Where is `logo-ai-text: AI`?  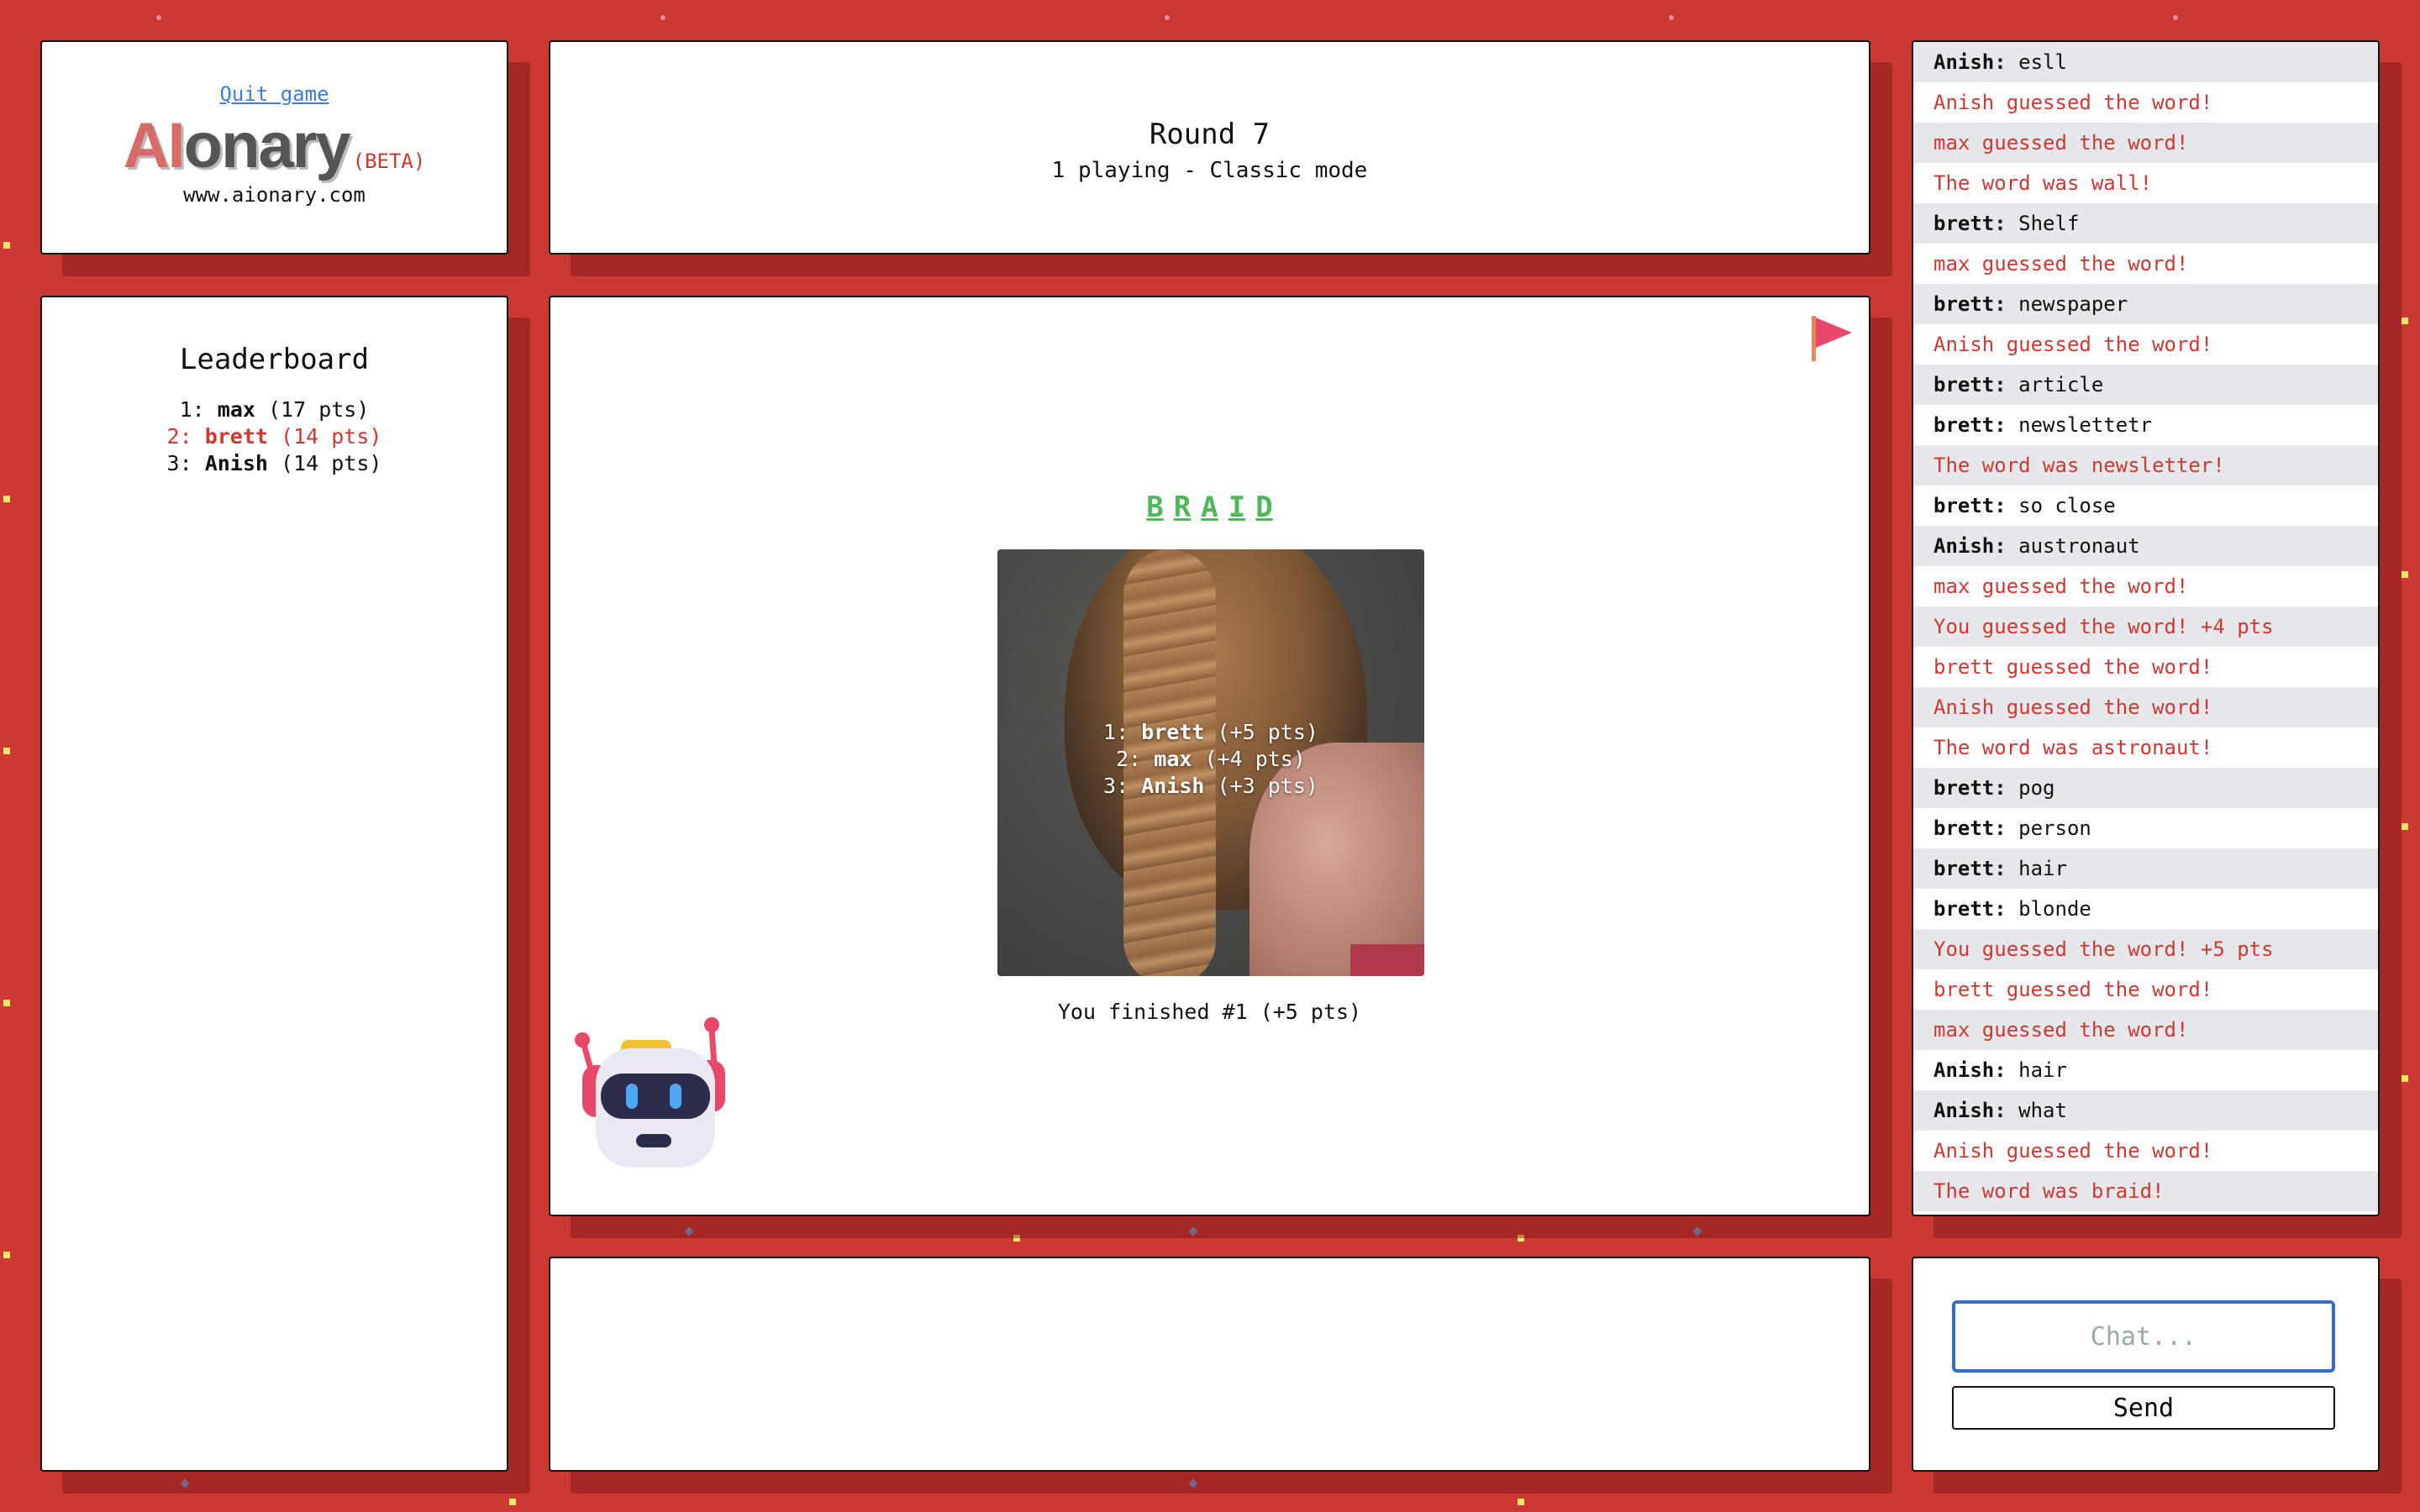 logo-ai-text: AI is located at coordinates (154, 145).